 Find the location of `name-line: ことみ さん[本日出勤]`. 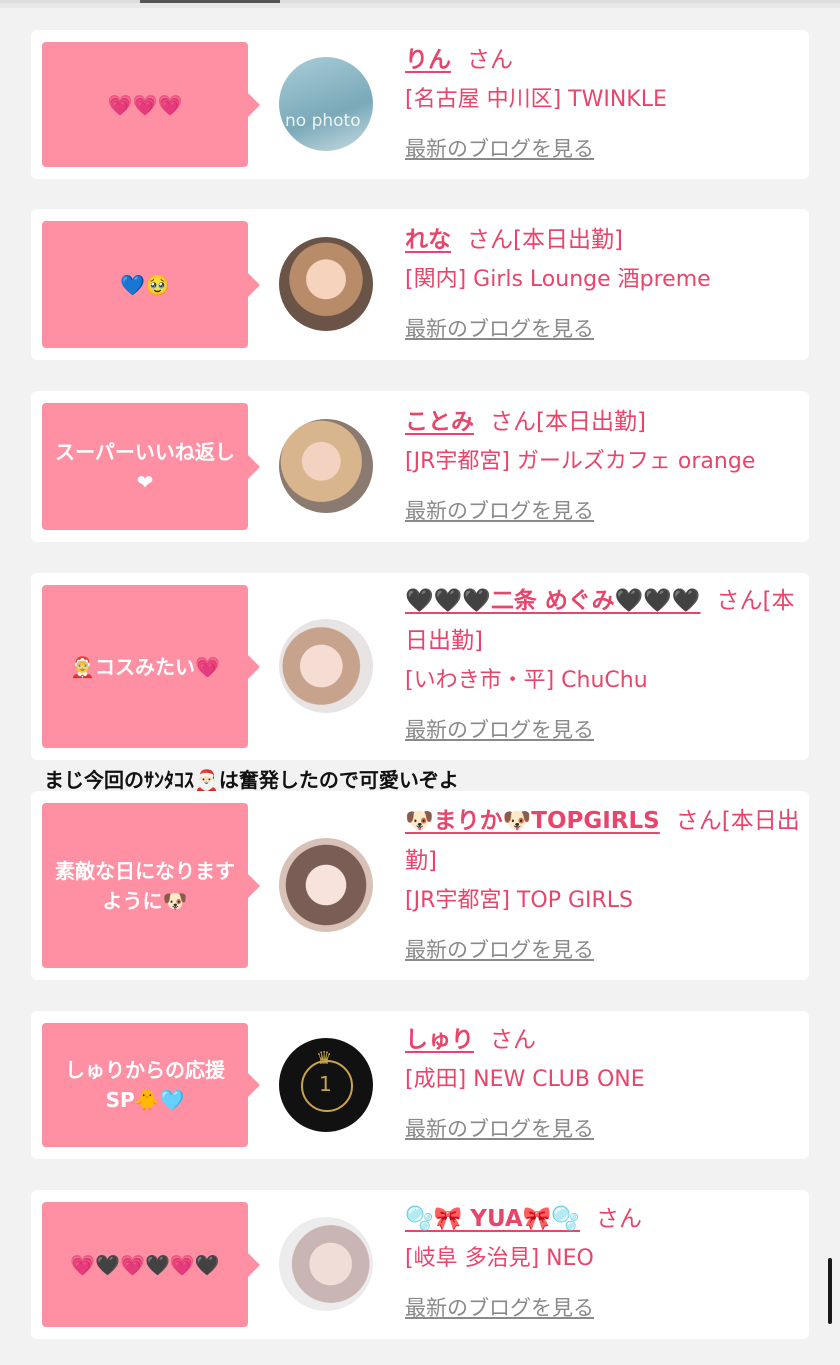

name-line: ことみ さん[本日出勤] is located at coordinates (604, 422).